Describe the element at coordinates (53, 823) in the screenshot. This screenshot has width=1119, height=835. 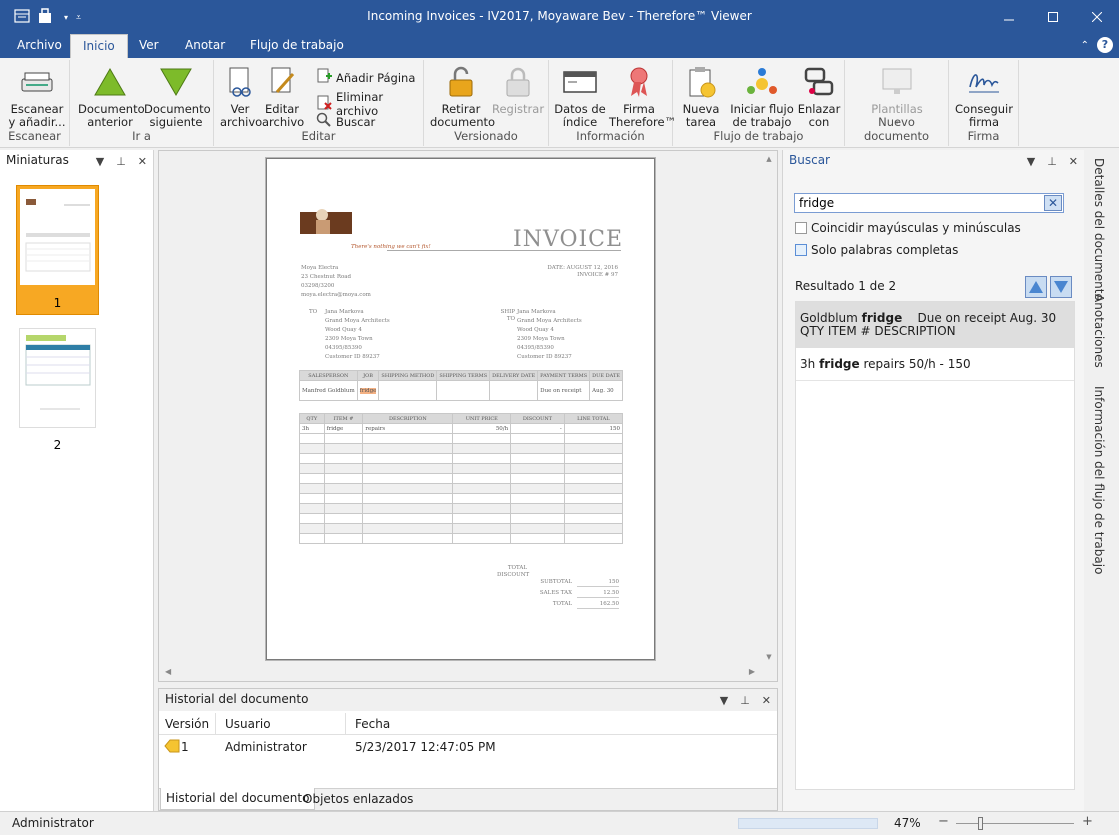
I see `status-user: Administrator` at that location.